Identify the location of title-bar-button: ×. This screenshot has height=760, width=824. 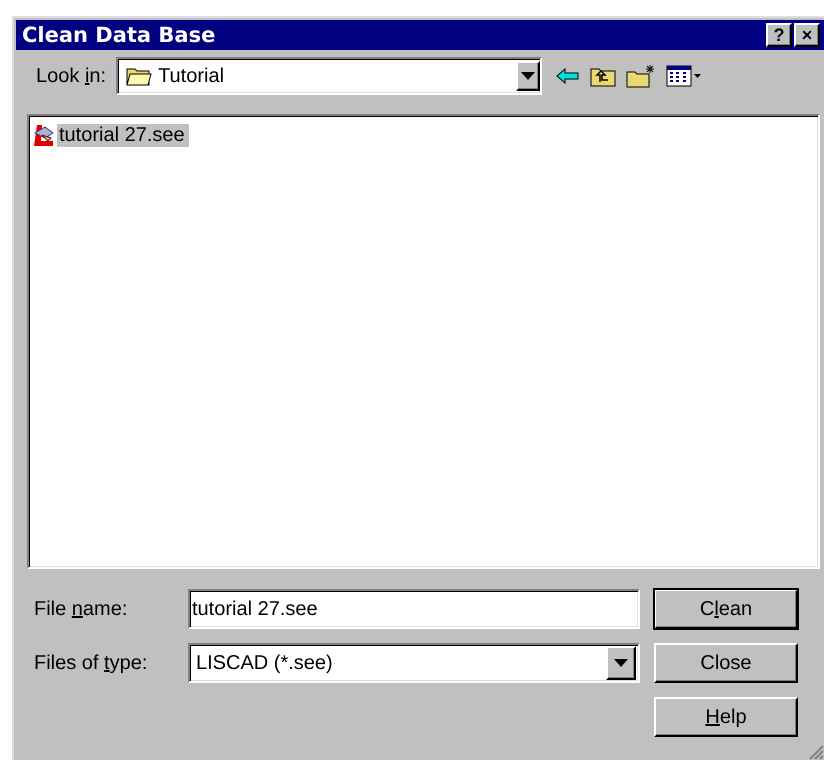
(807, 35).